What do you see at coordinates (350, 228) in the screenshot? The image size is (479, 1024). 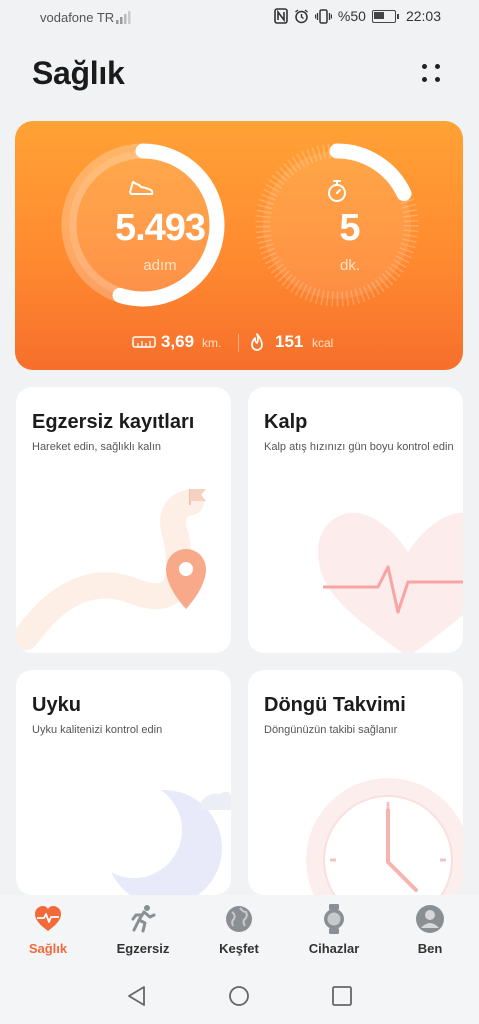 I see `minutes-value: 5` at bounding box center [350, 228].